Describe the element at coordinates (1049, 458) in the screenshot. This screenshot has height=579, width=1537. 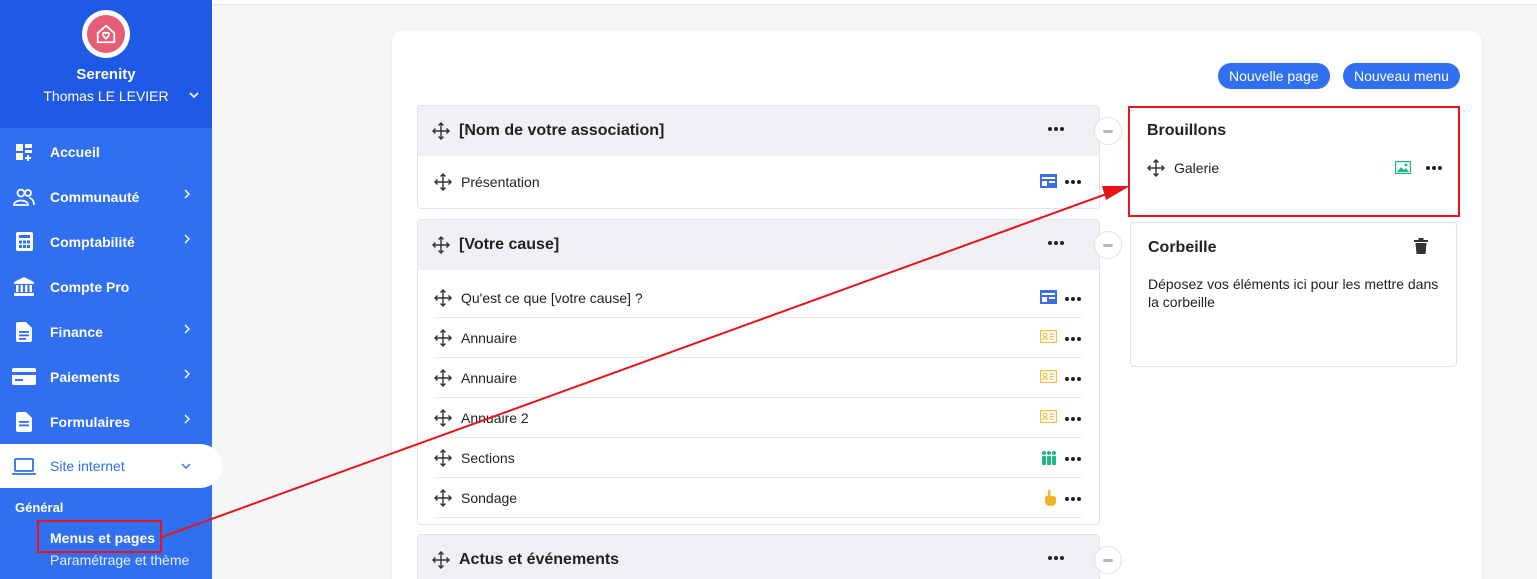
I see `group-icon` at that location.